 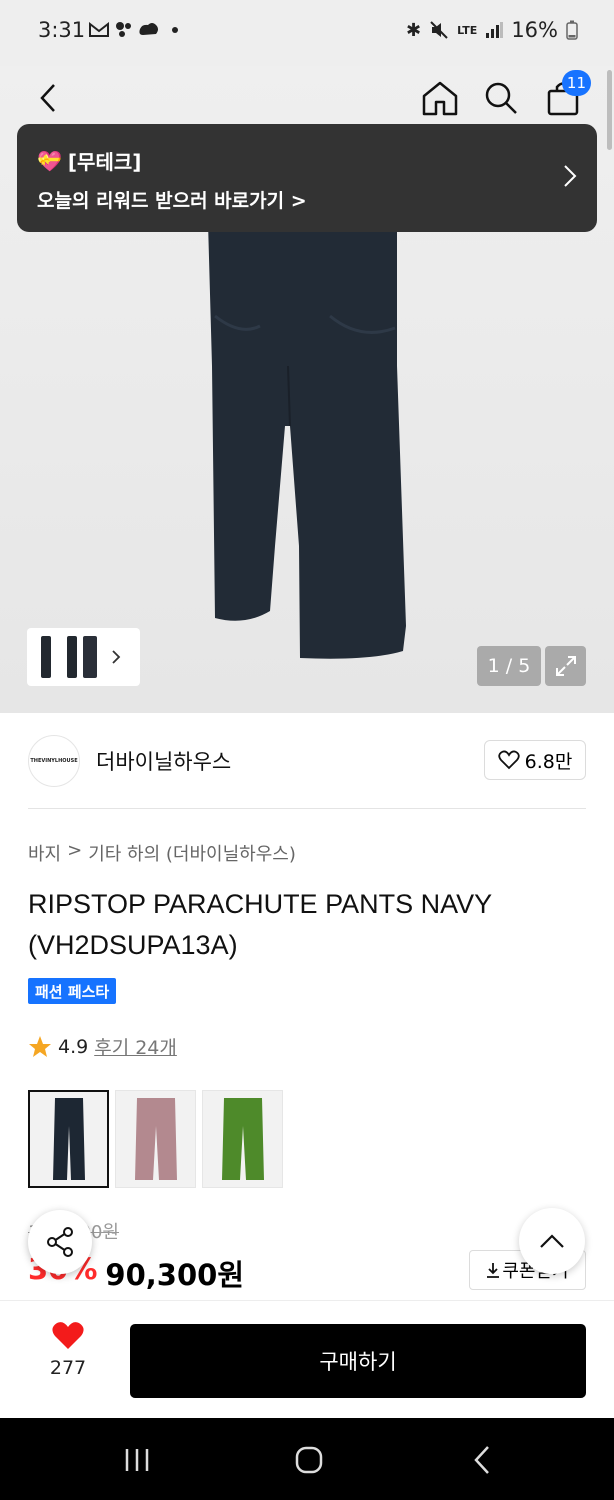 I want to click on reward-banner-title: 💝 [무테크], so click(x=89, y=160).